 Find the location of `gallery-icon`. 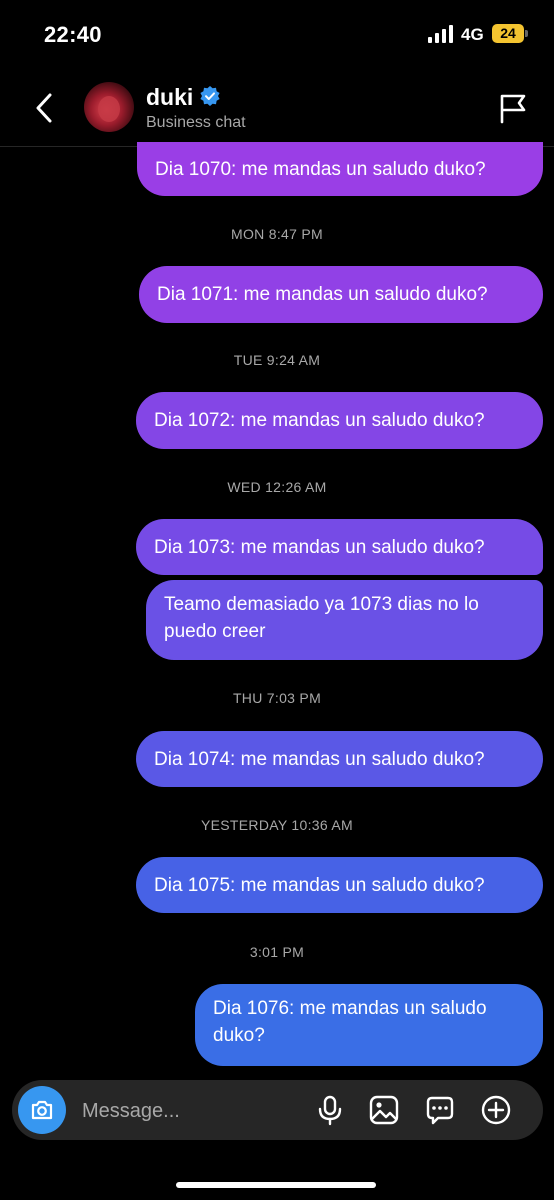

gallery-icon is located at coordinates (384, 1110).